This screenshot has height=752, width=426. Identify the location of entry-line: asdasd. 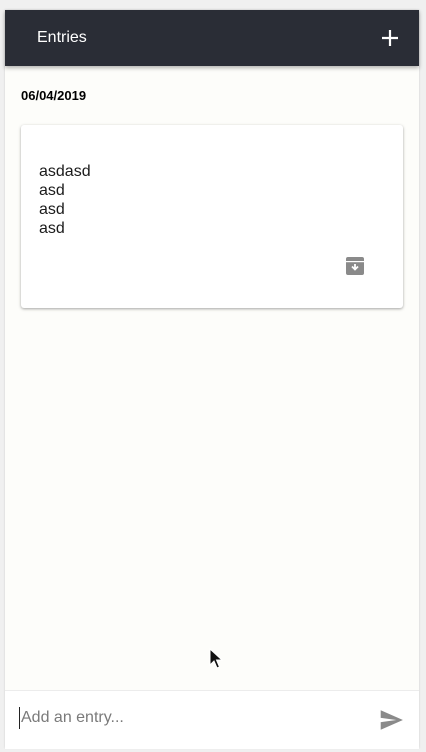
(65, 171).